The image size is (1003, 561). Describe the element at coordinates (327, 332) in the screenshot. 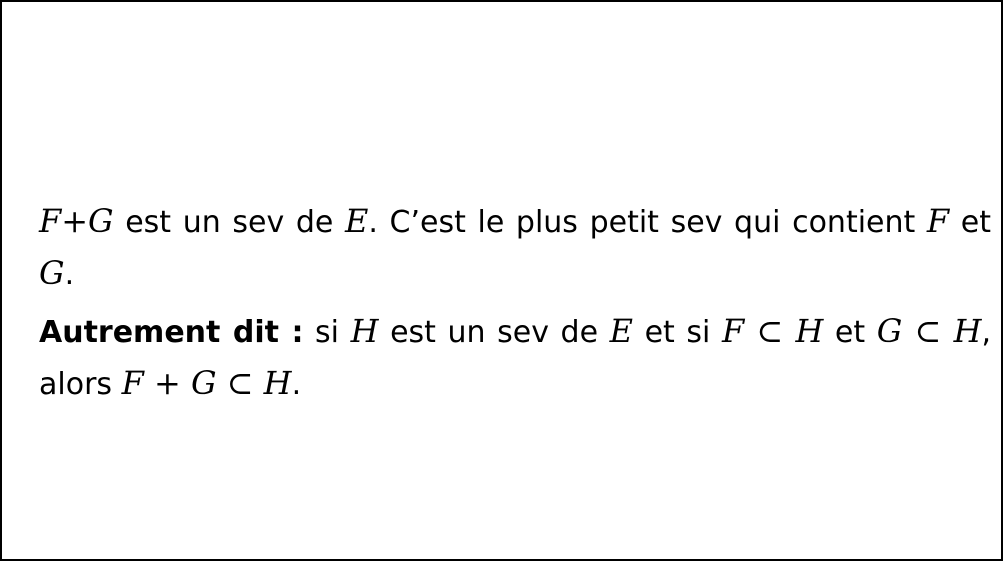

I see `text-segment: si` at that location.